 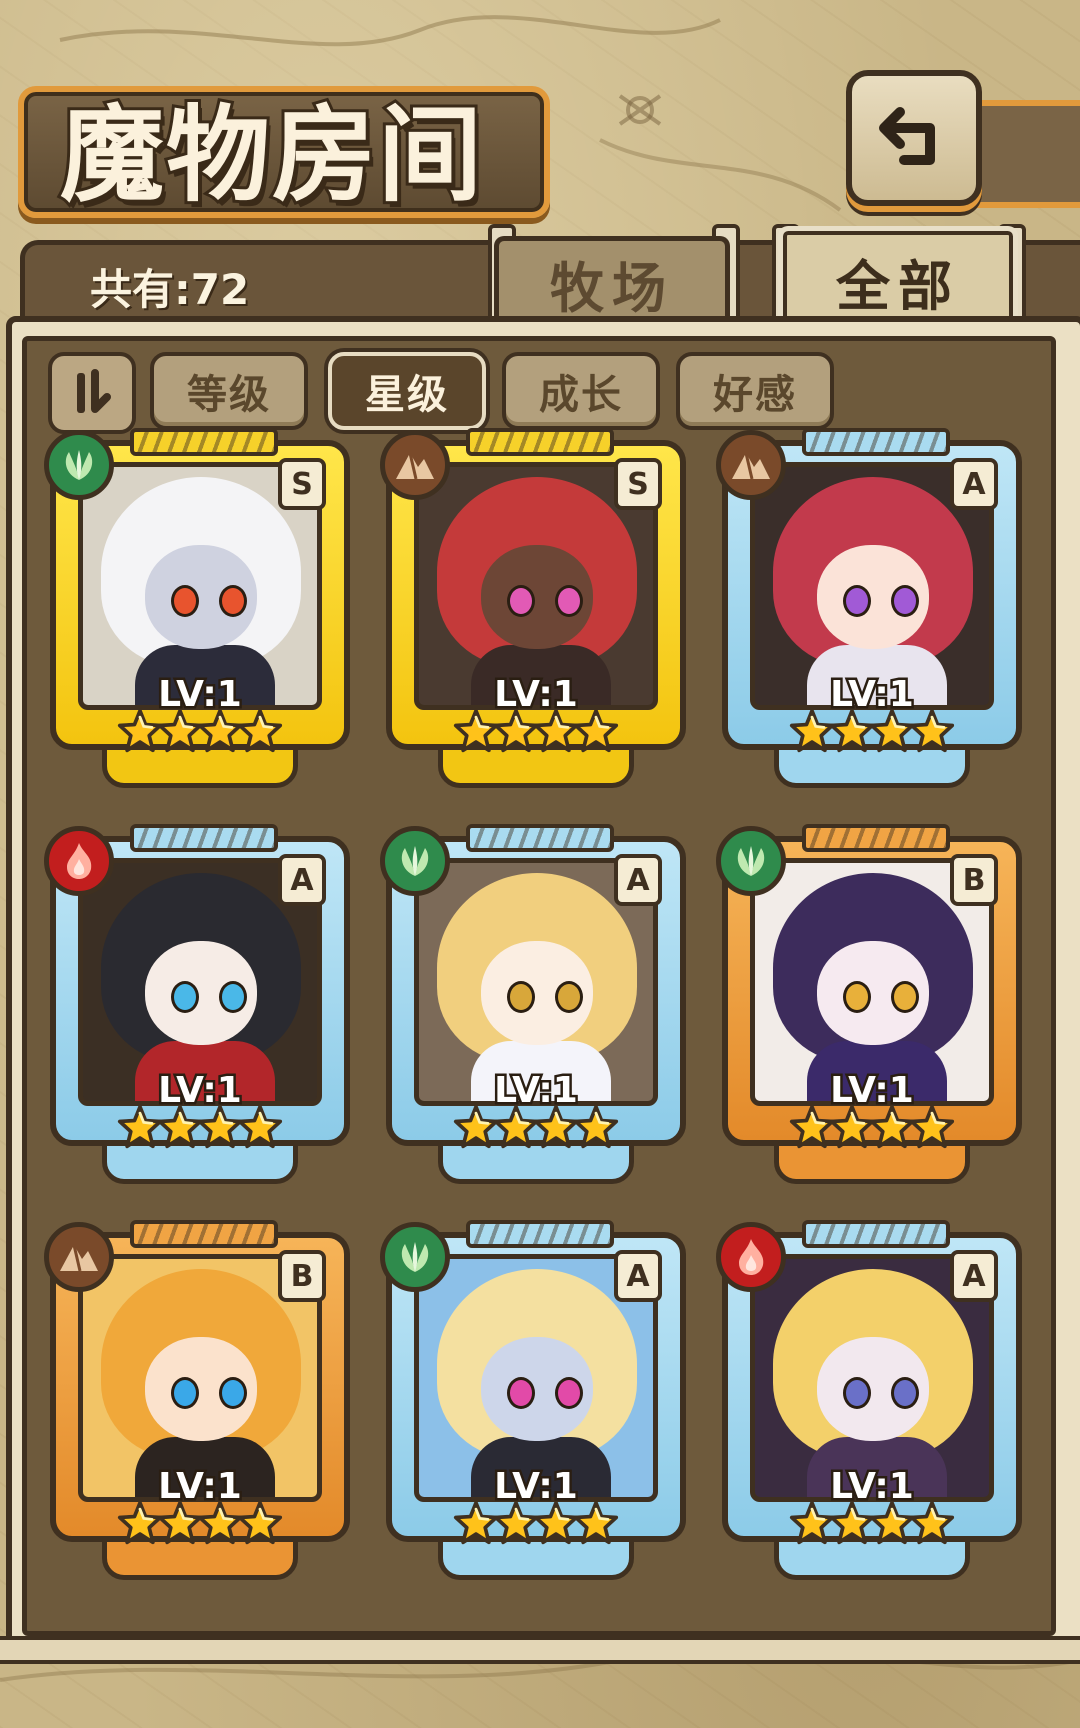 I want to click on return-icon, so click(x=907, y=136).